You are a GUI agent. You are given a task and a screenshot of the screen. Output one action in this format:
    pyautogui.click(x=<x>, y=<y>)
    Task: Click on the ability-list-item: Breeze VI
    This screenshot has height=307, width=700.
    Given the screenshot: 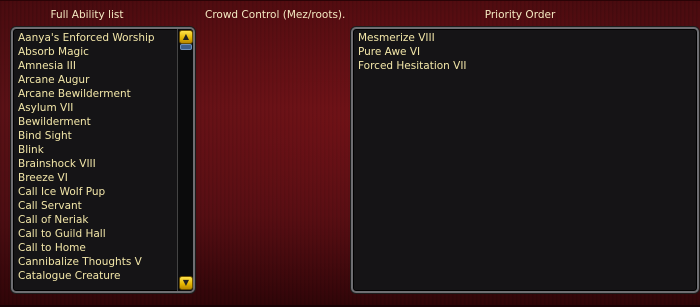 What is the action you would take?
    pyautogui.click(x=105, y=178)
    